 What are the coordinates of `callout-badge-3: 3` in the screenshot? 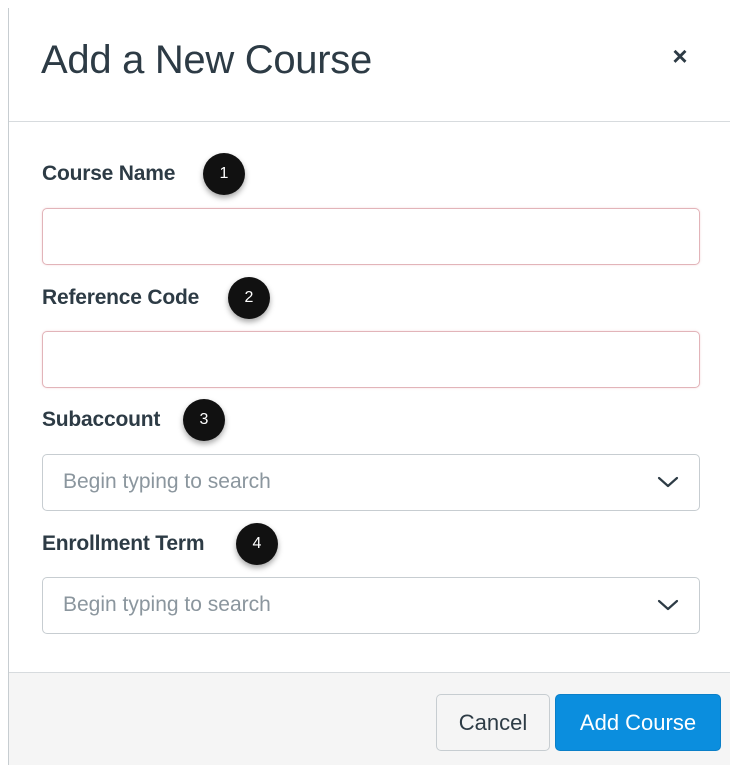 It's located at (204, 420).